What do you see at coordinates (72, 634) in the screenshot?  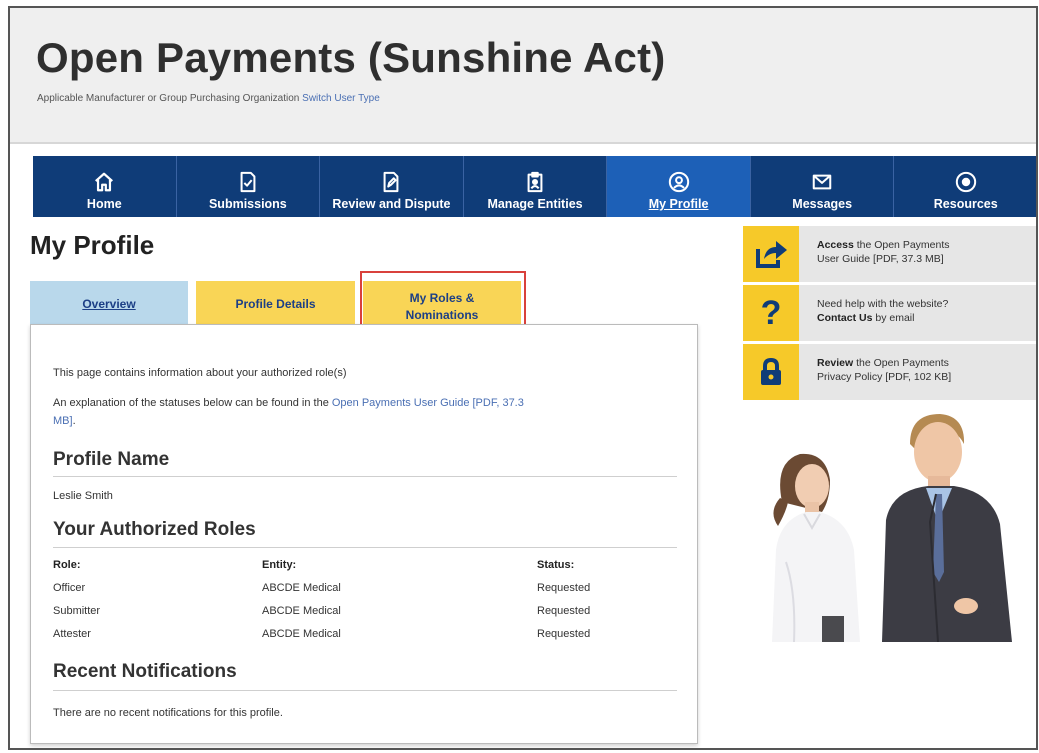 I see `role-cell: Attester` at bounding box center [72, 634].